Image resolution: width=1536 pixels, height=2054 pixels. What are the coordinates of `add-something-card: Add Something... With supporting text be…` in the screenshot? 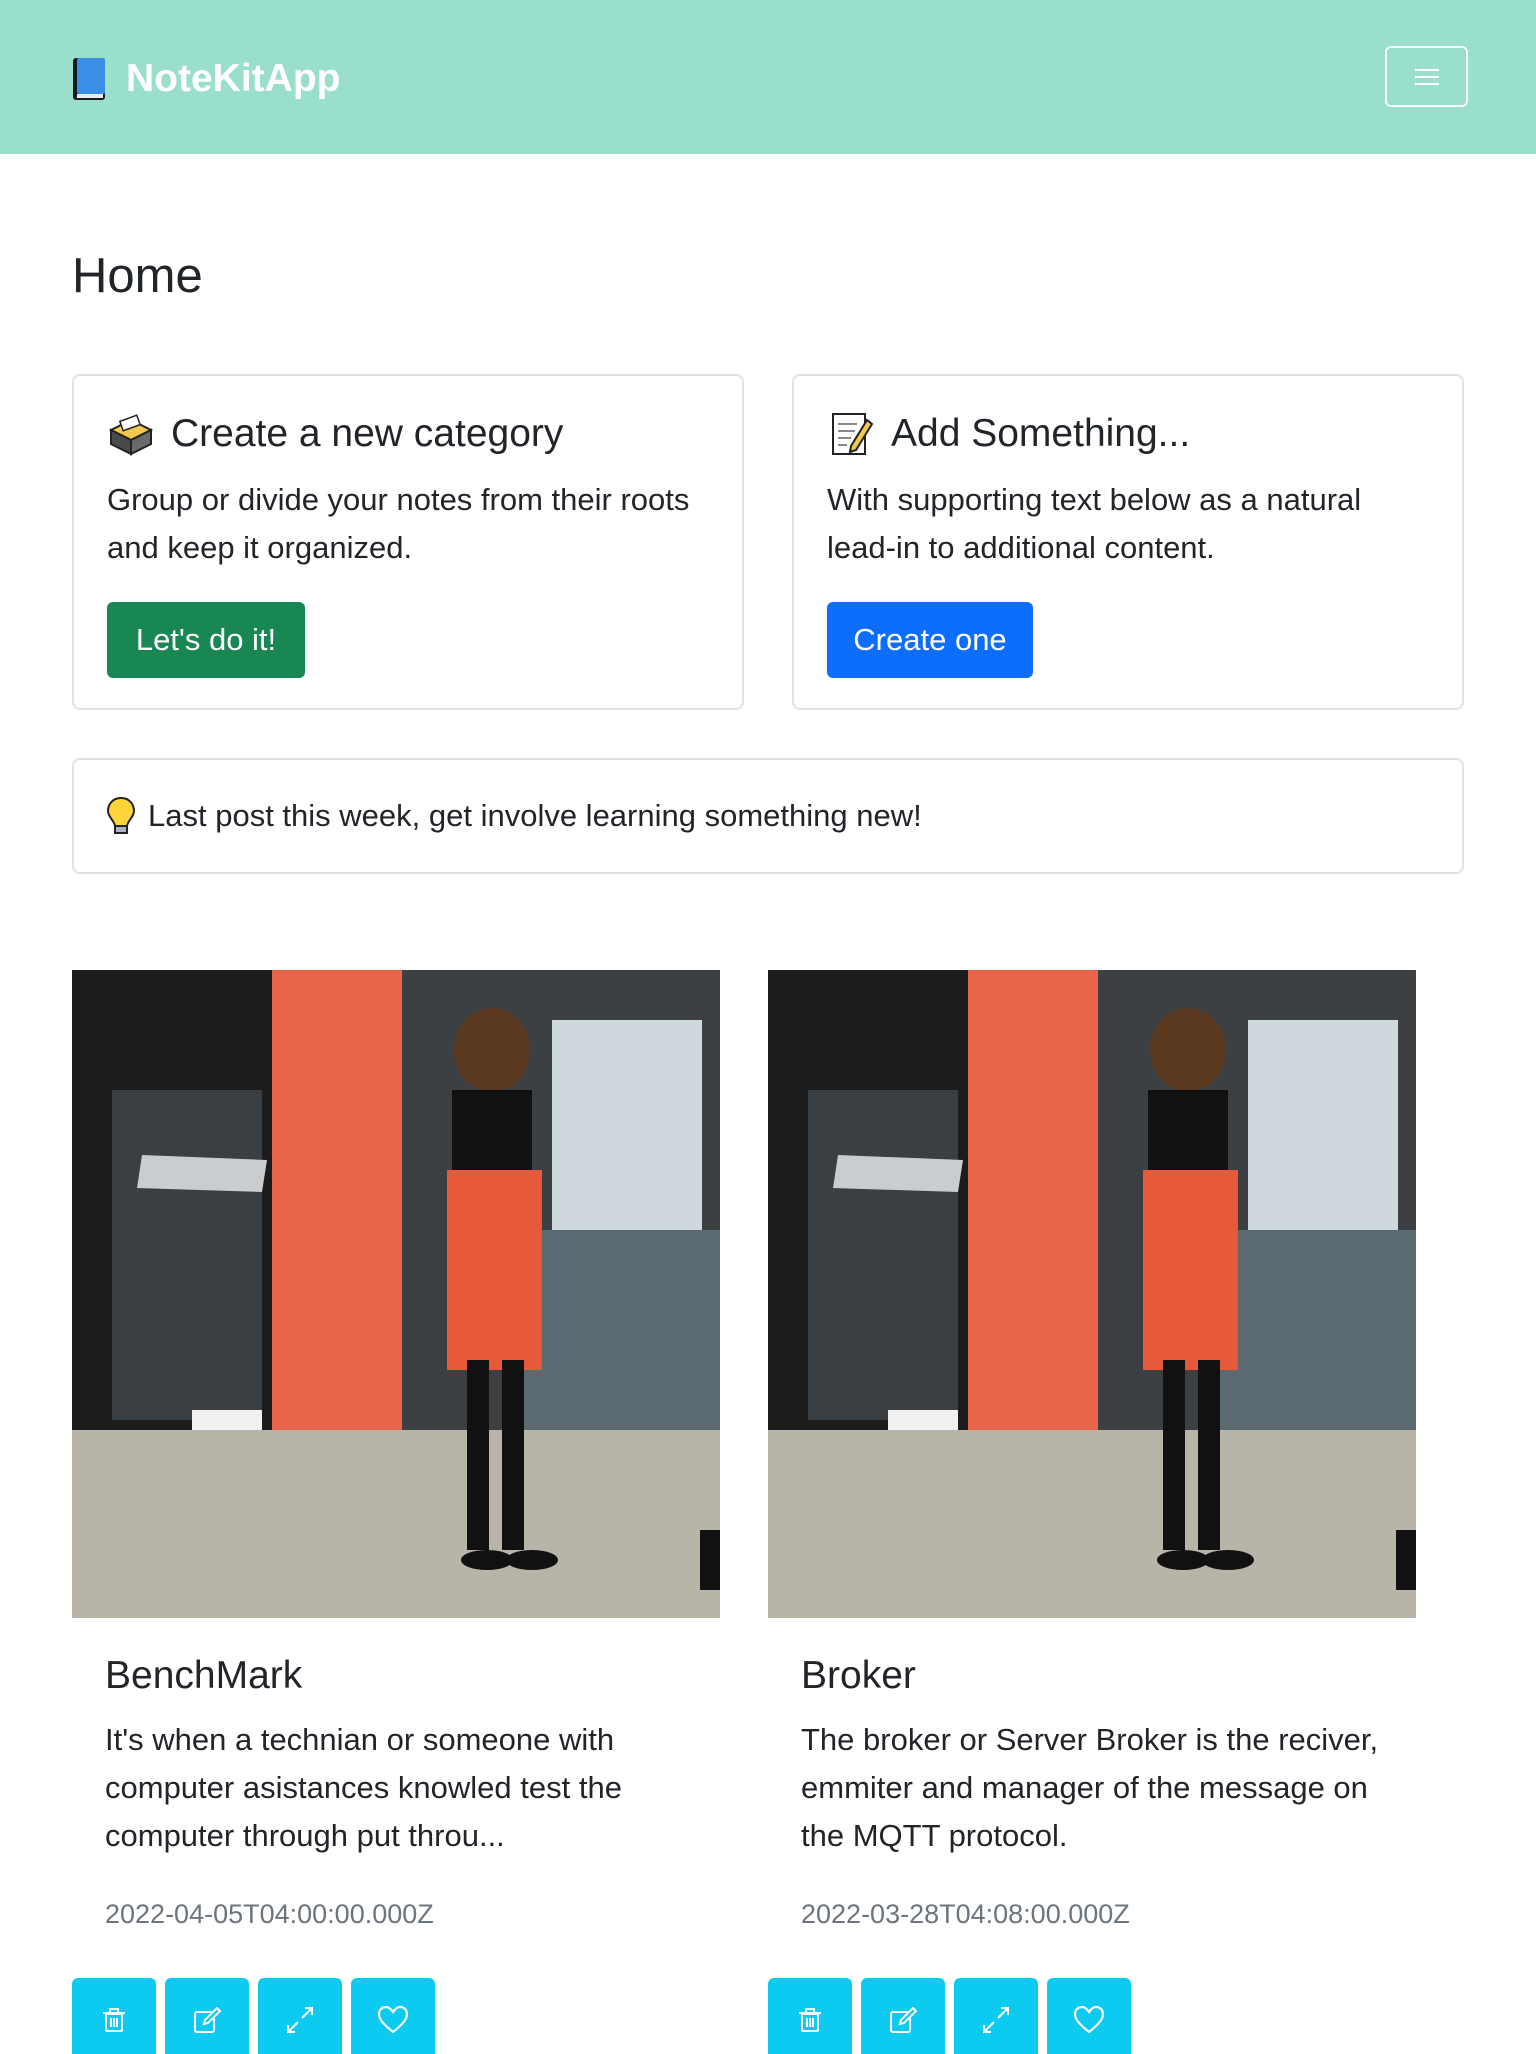 It's located at (1128, 542).